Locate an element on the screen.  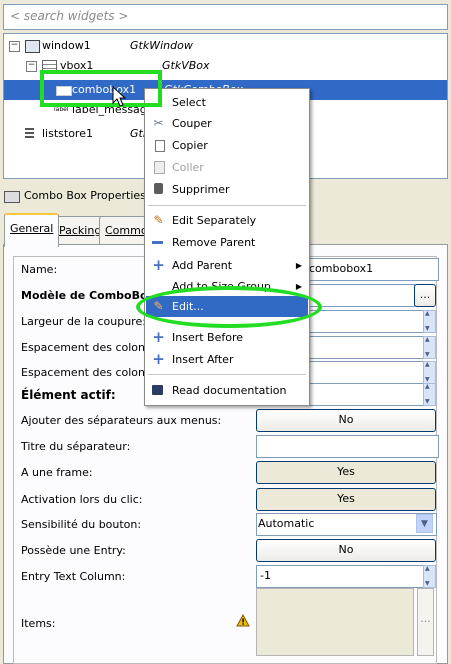
menu-item-read-documentation: Read documentation is located at coordinates (227, 390).